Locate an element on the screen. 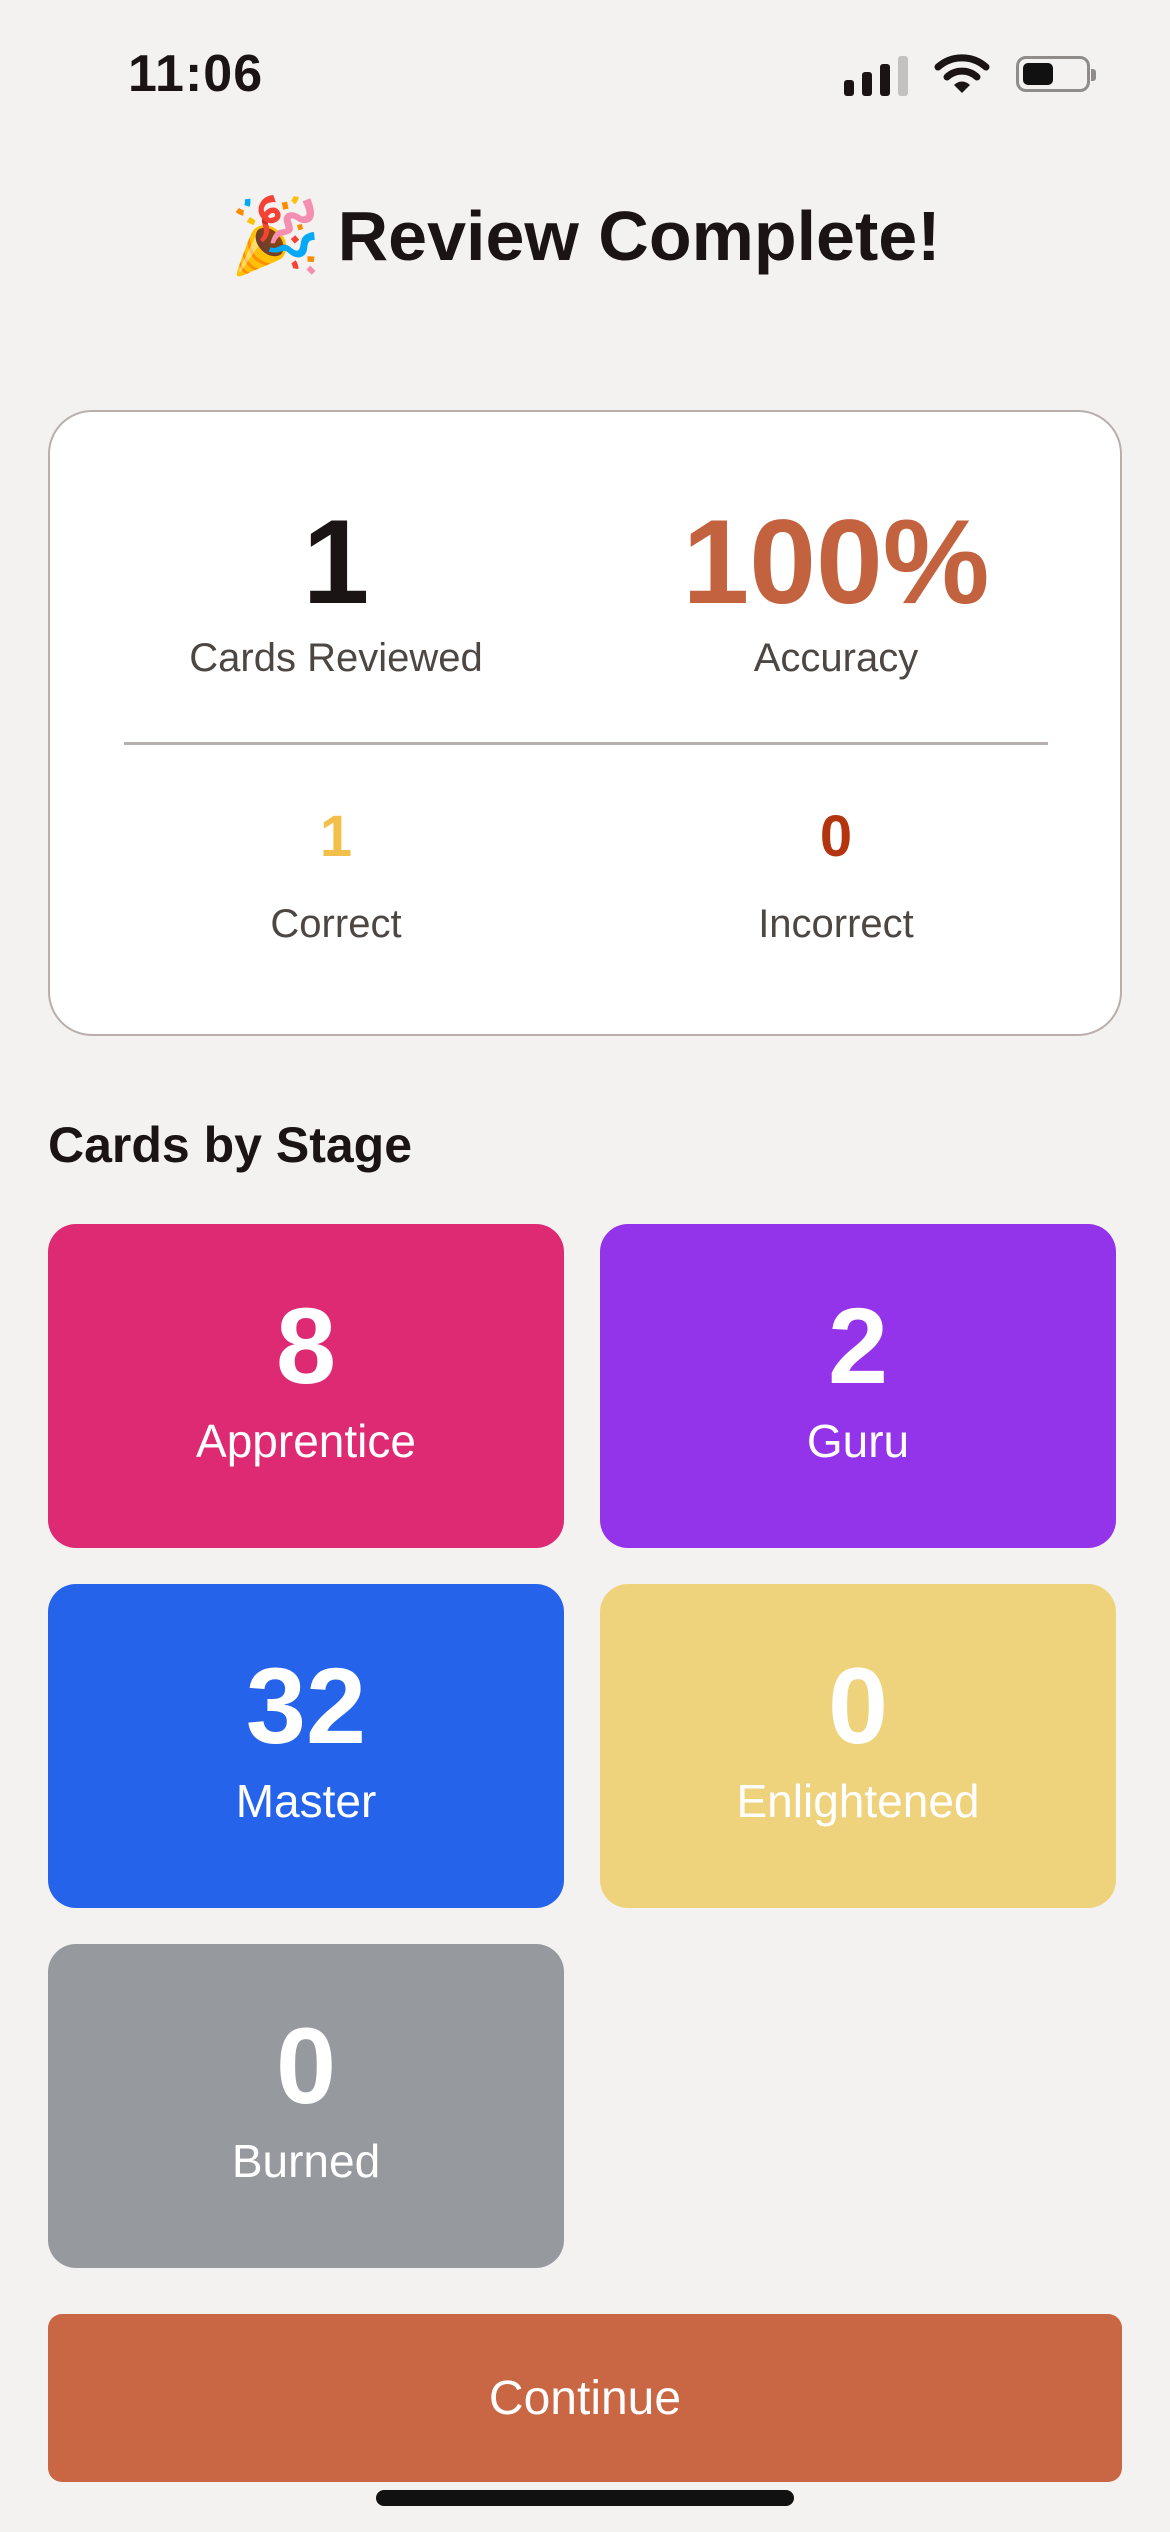  stage-label: Apprentice is located at coordinates (306, 1441).